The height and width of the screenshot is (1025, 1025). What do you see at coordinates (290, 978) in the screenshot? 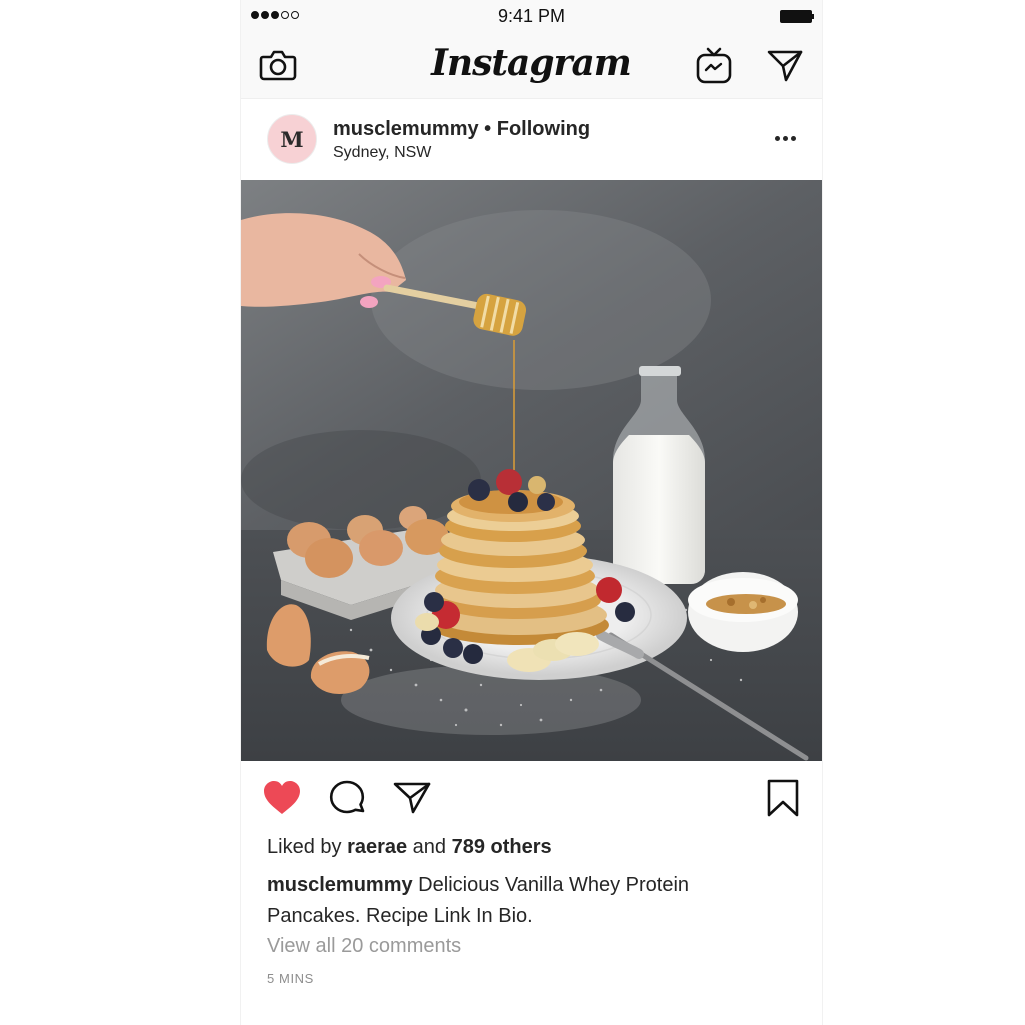
I see `post-timestamp: 5 MINS` at bounding box center [290, 978].